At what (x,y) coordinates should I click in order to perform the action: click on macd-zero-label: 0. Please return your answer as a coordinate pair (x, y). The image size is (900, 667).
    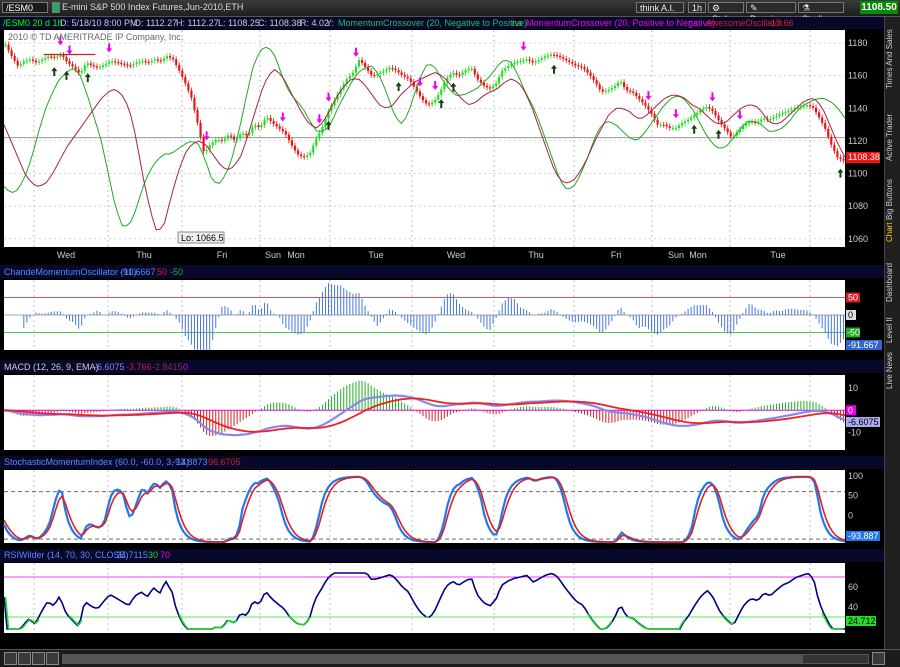
    Looking at the image, I should click on (850, 410).